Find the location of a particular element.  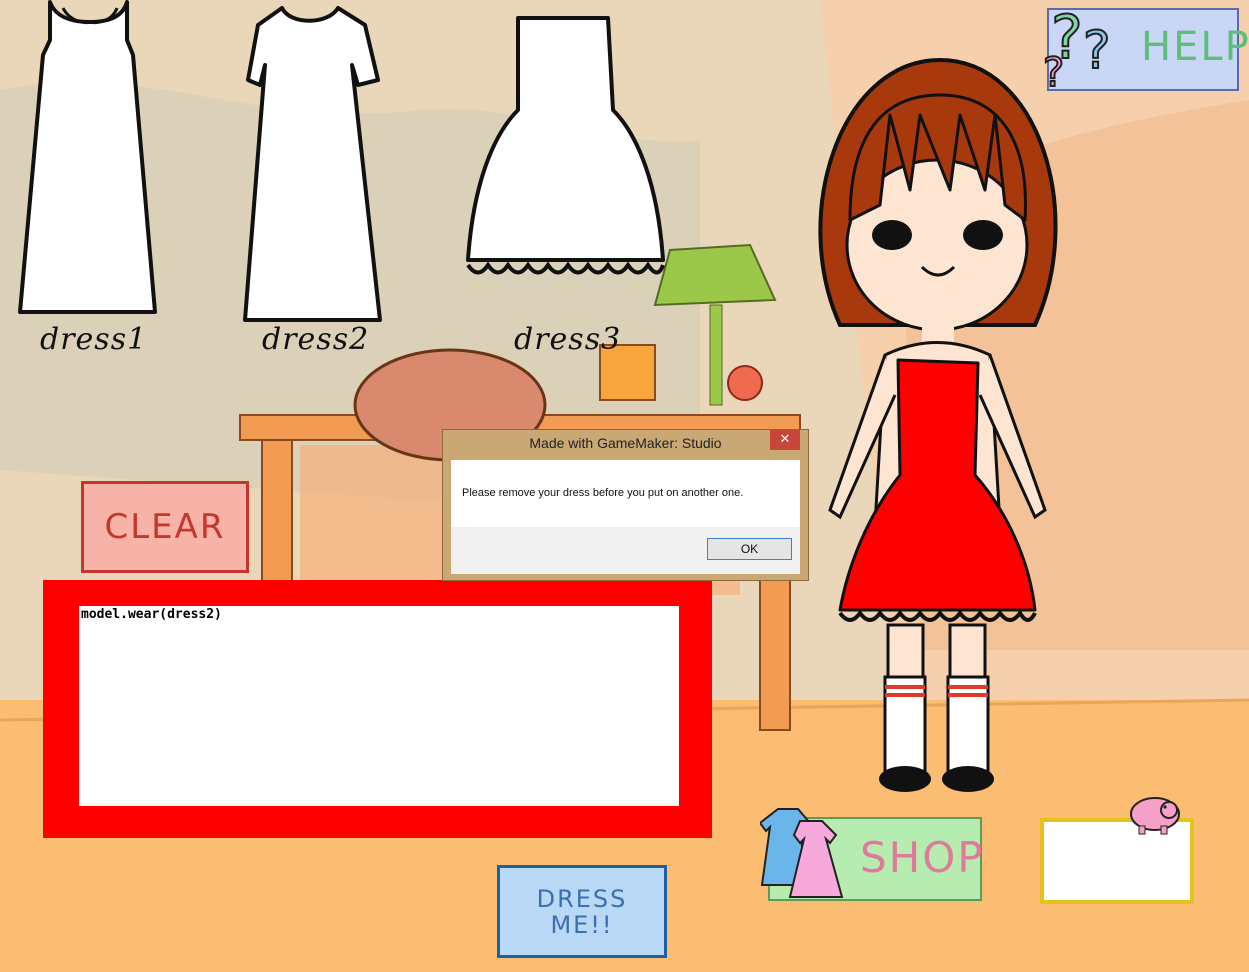

dialog-footer: OK is located at coordinates (625, 550).